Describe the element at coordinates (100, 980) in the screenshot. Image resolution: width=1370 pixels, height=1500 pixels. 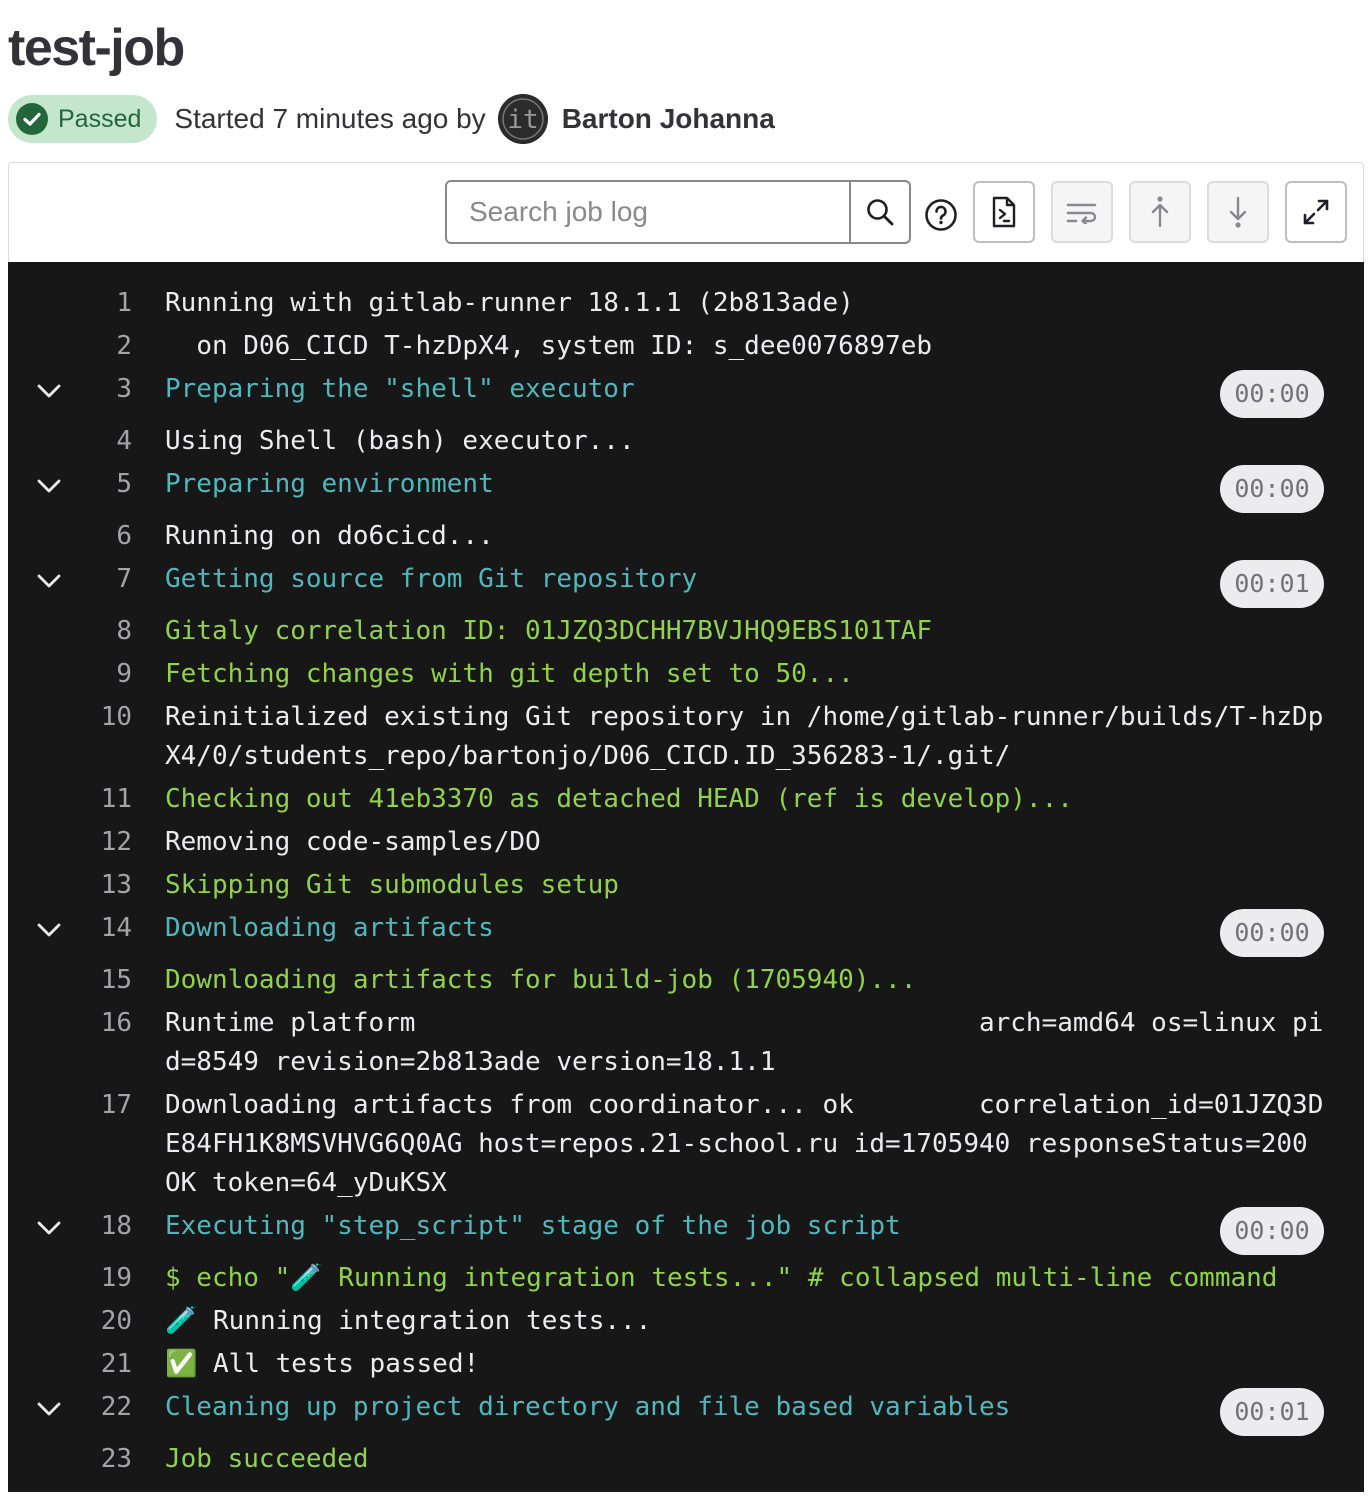
I see `line-number: 15` at that location.